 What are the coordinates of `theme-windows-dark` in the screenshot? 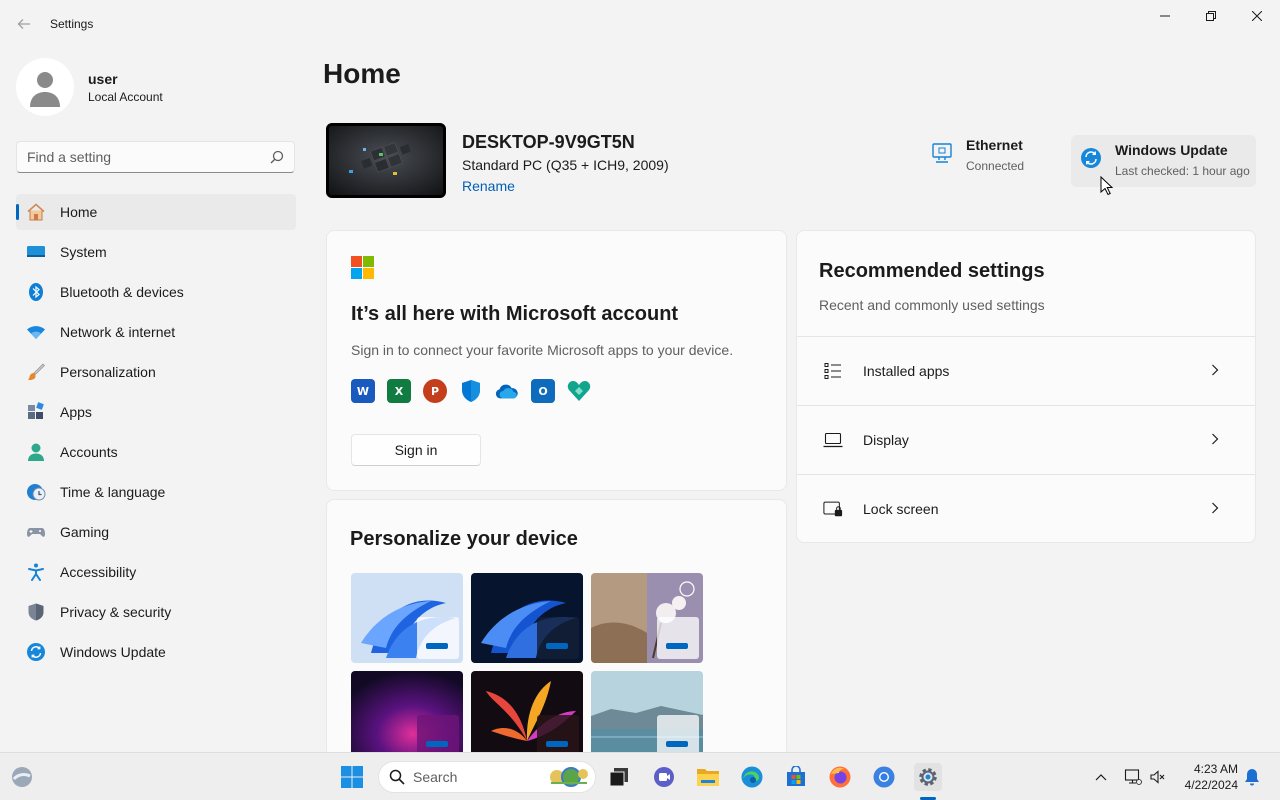 It's located at (527, 618).